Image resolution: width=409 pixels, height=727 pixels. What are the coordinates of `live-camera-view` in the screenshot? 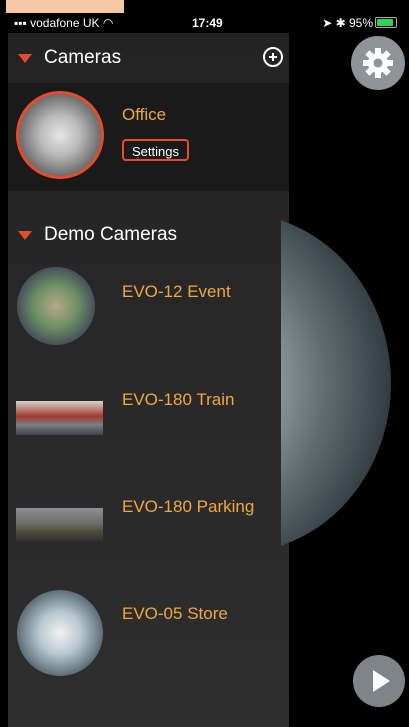 It's located at (337, 383).